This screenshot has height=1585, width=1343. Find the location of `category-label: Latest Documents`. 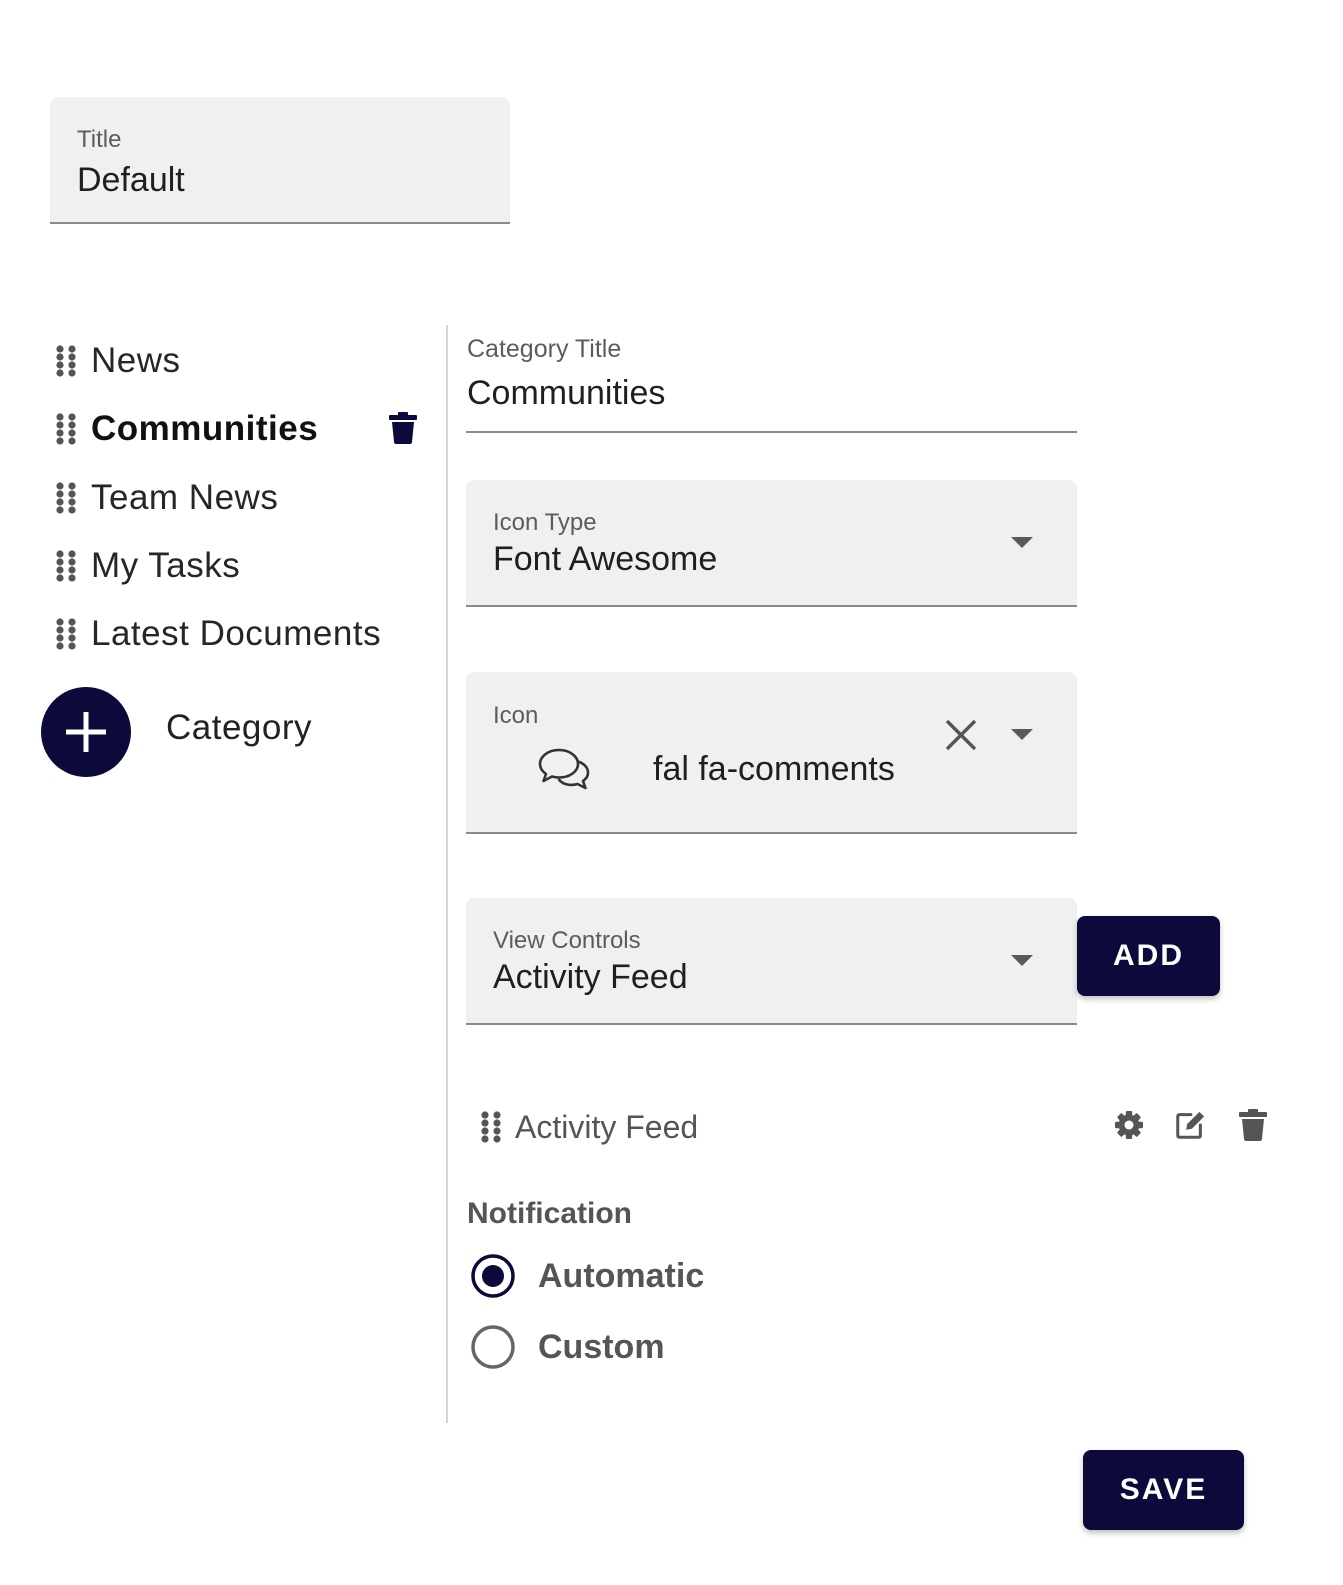

category-label: Latest Documents is located at coordinates (236, 633).